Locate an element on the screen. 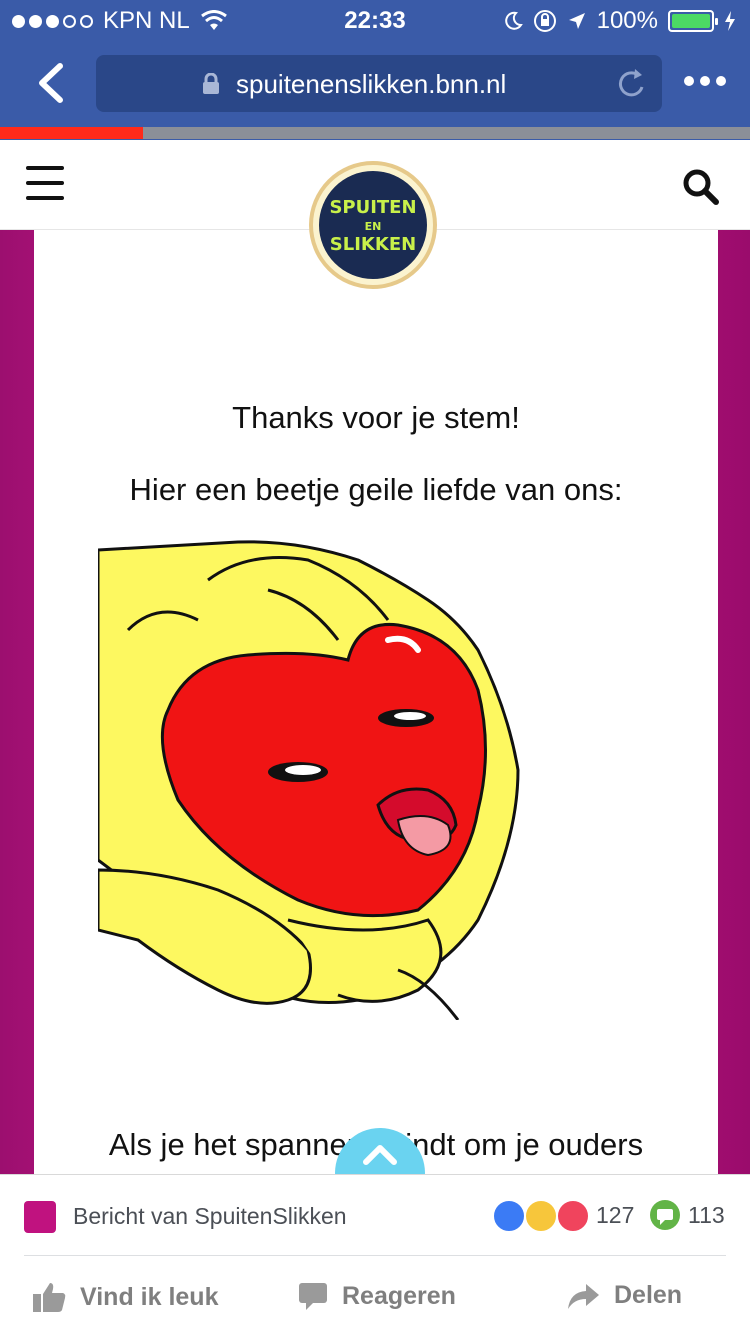  url-text: spuitenenslikken.bnn.nl is located at coordinates (371, 84).